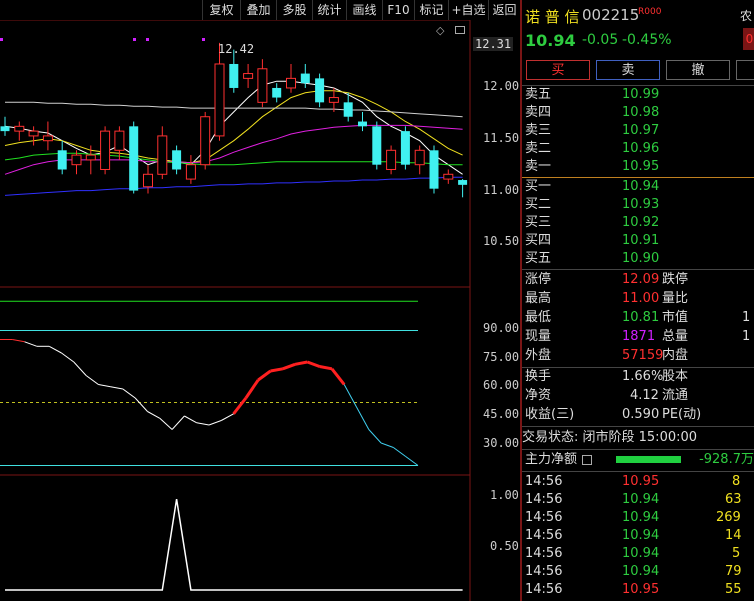  I want to click on stat-row: 涨停 12.09 跌停, so click(607, 279).